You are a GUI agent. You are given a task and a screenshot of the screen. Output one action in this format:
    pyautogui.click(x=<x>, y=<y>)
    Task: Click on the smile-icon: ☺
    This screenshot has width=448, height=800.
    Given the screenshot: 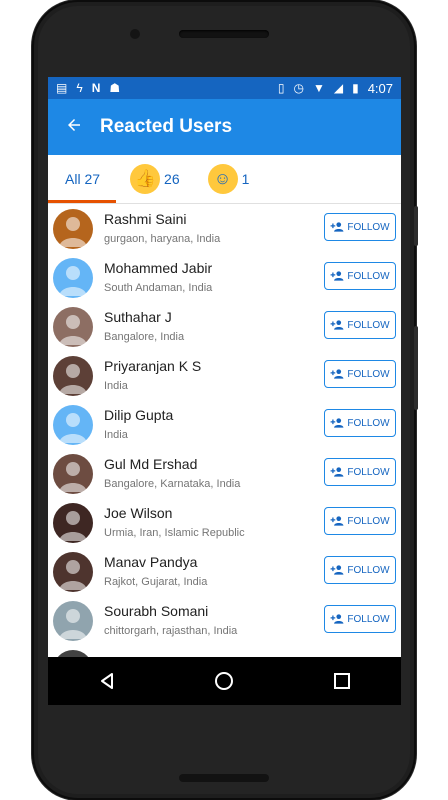 What is the action you would take?
    pyautogui.click(x=222, y=179)
    